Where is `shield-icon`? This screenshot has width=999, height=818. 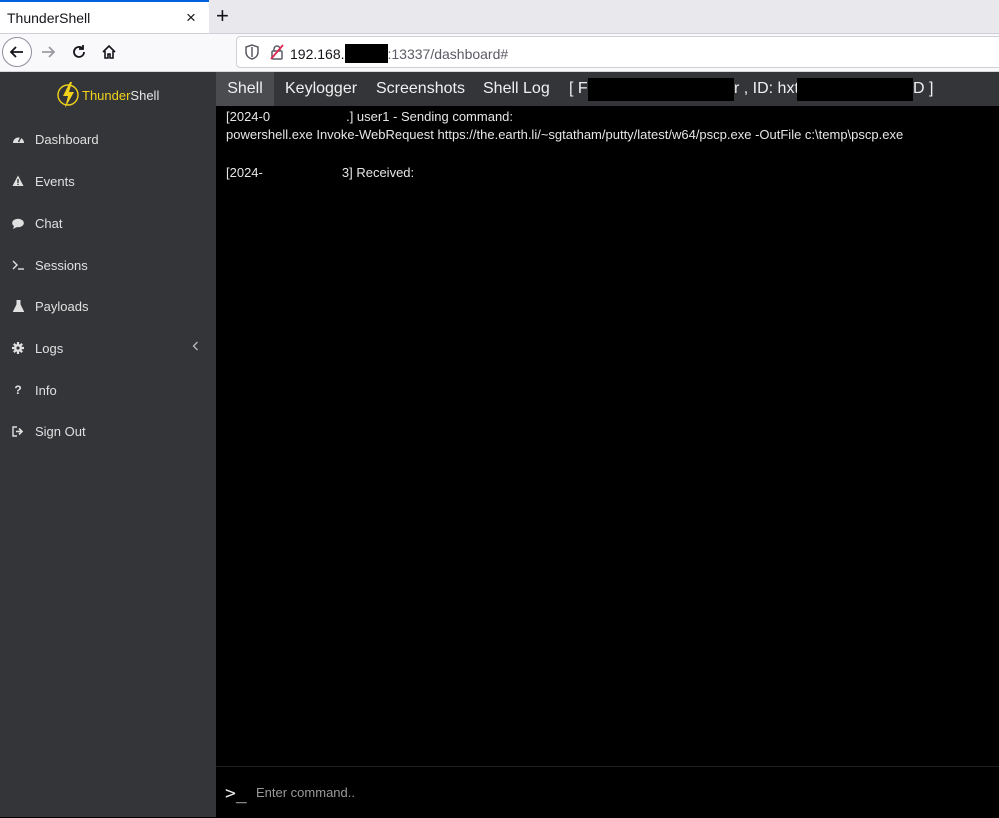 shield-icon is located at coordinates (252, 54).